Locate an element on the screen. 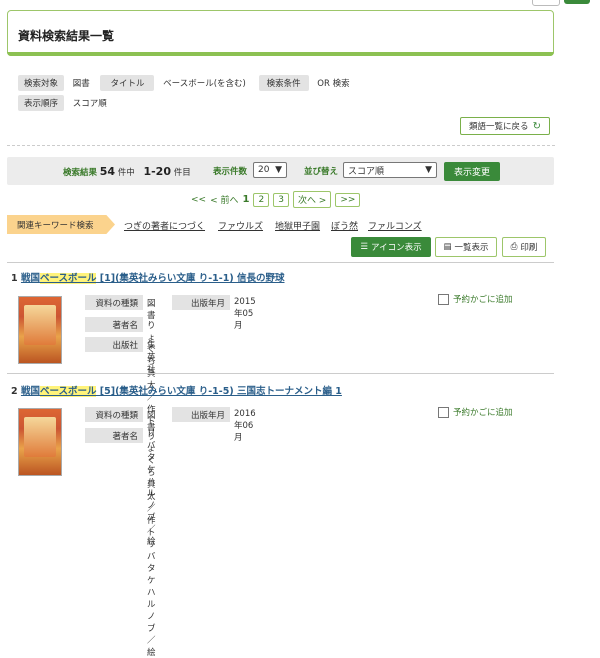  result-range: 1-20 is located at coordinates (157, 171).